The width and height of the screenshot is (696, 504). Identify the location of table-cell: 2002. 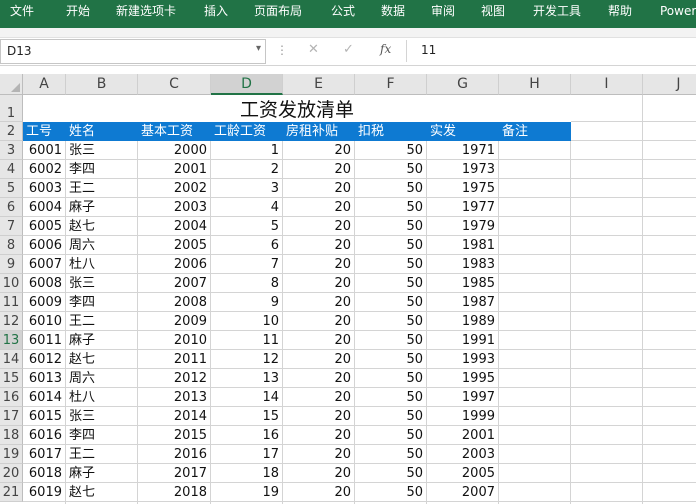
(174, 188).